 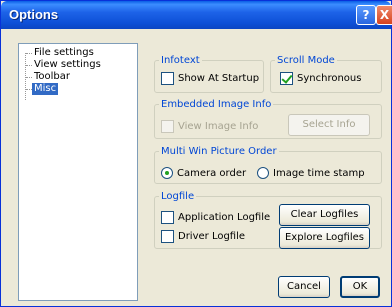 I want to click on show-at-startup-checkbox: Show At Startup, so click(x=210, y=78).